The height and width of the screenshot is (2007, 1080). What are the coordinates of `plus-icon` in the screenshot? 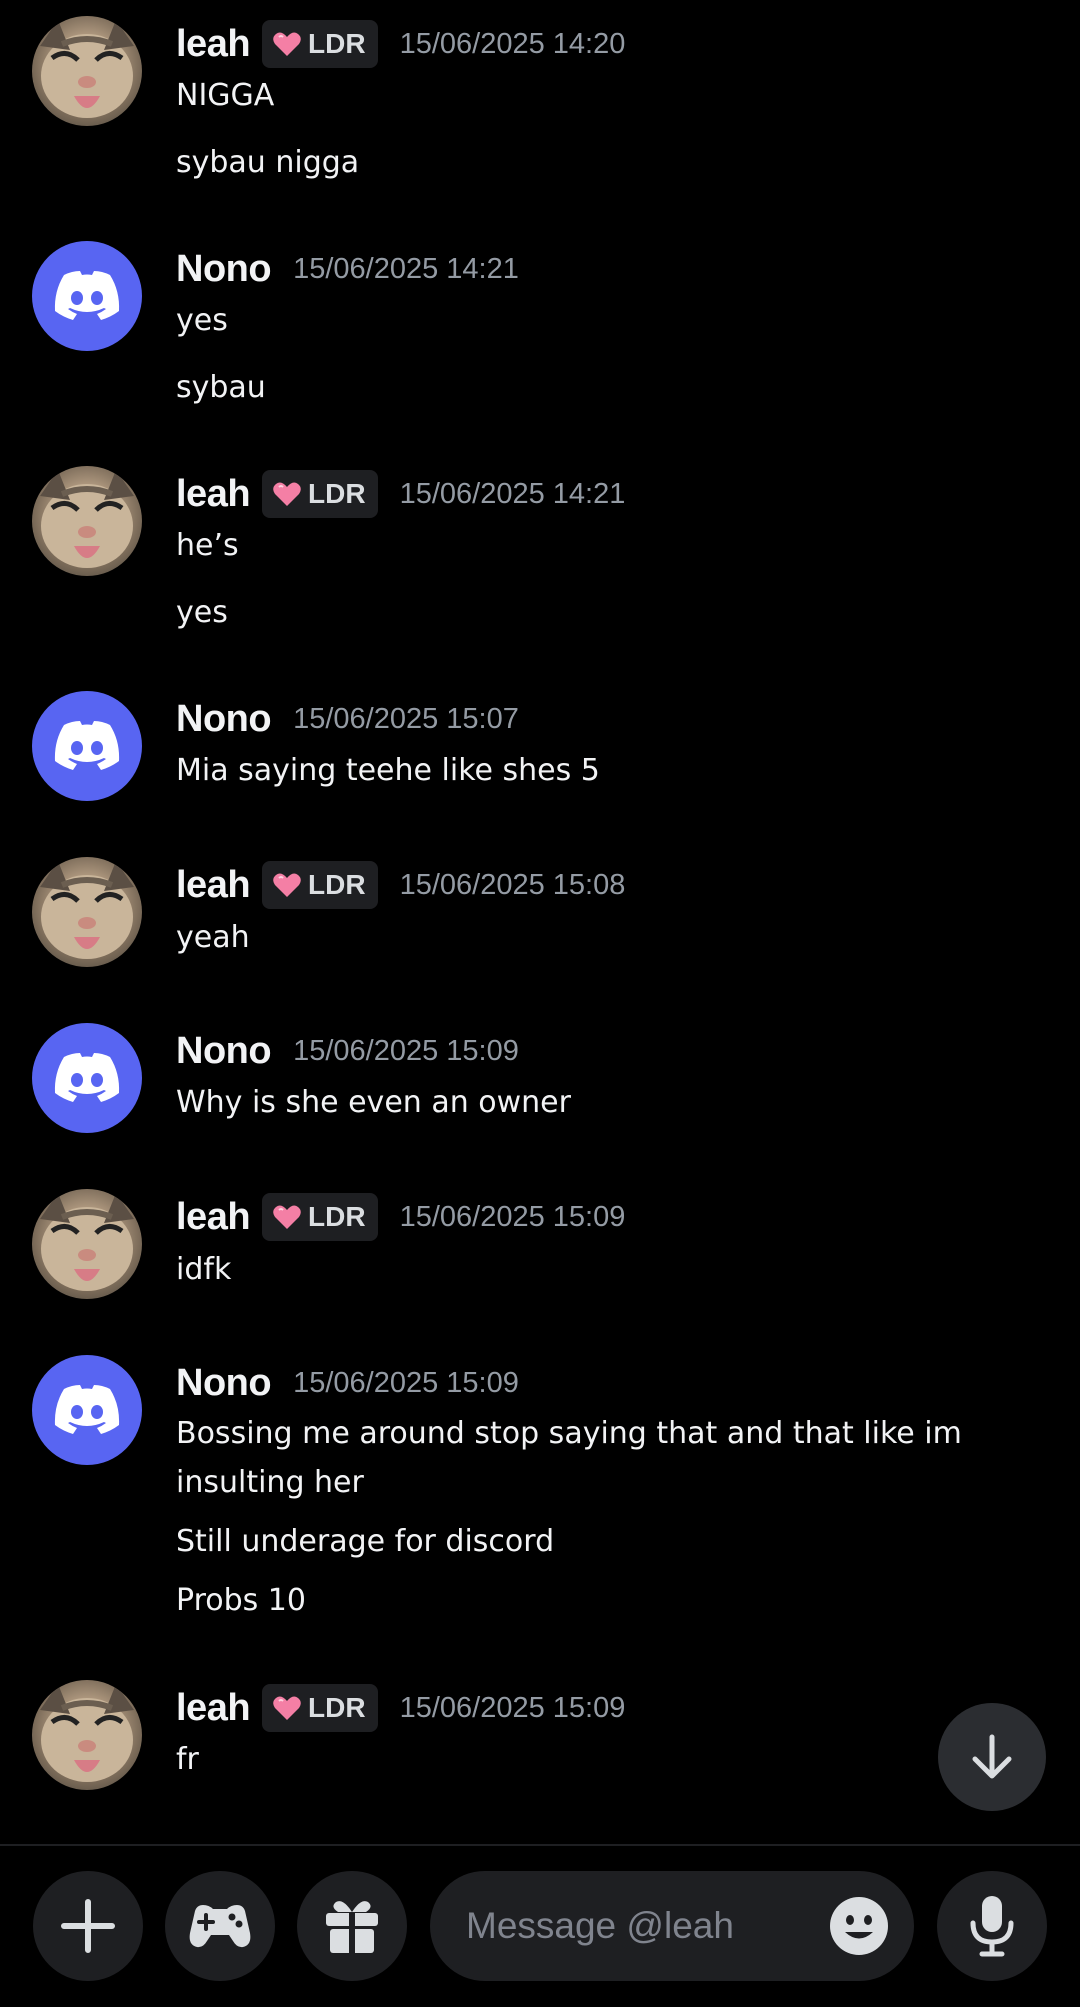 It's located at (88, 1926).